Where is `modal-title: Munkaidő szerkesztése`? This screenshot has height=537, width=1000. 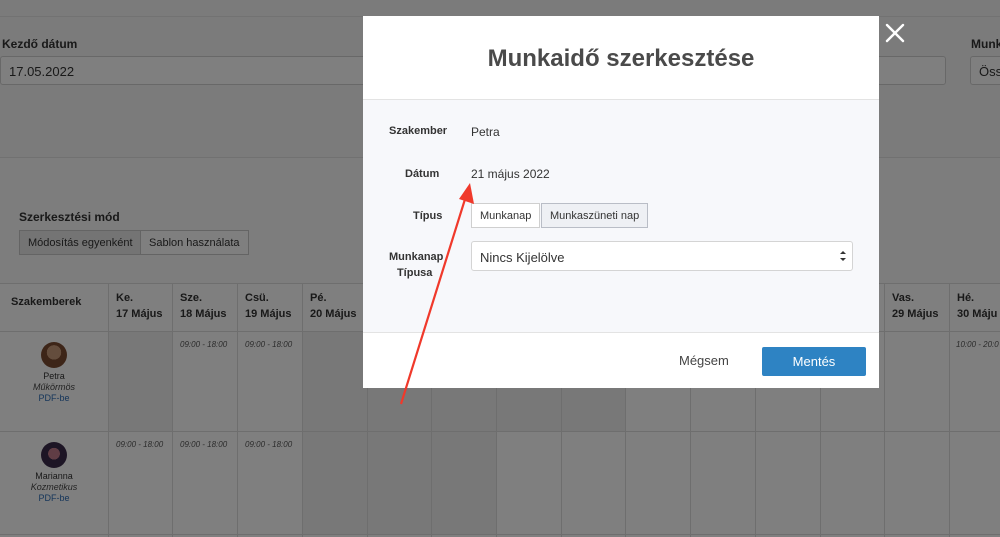 modal-title: Munkaidő szerkesztése is located at coordinates (621, 58).